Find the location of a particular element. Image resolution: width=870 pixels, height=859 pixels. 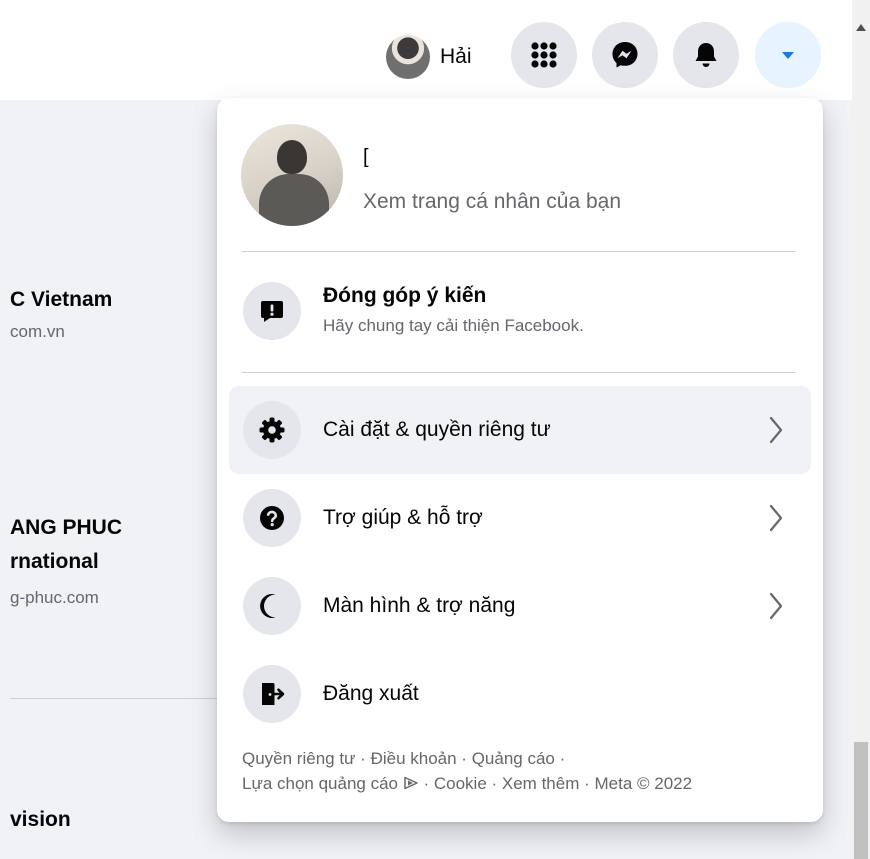

ad-choices-icon is located at coordinates (411, 783).